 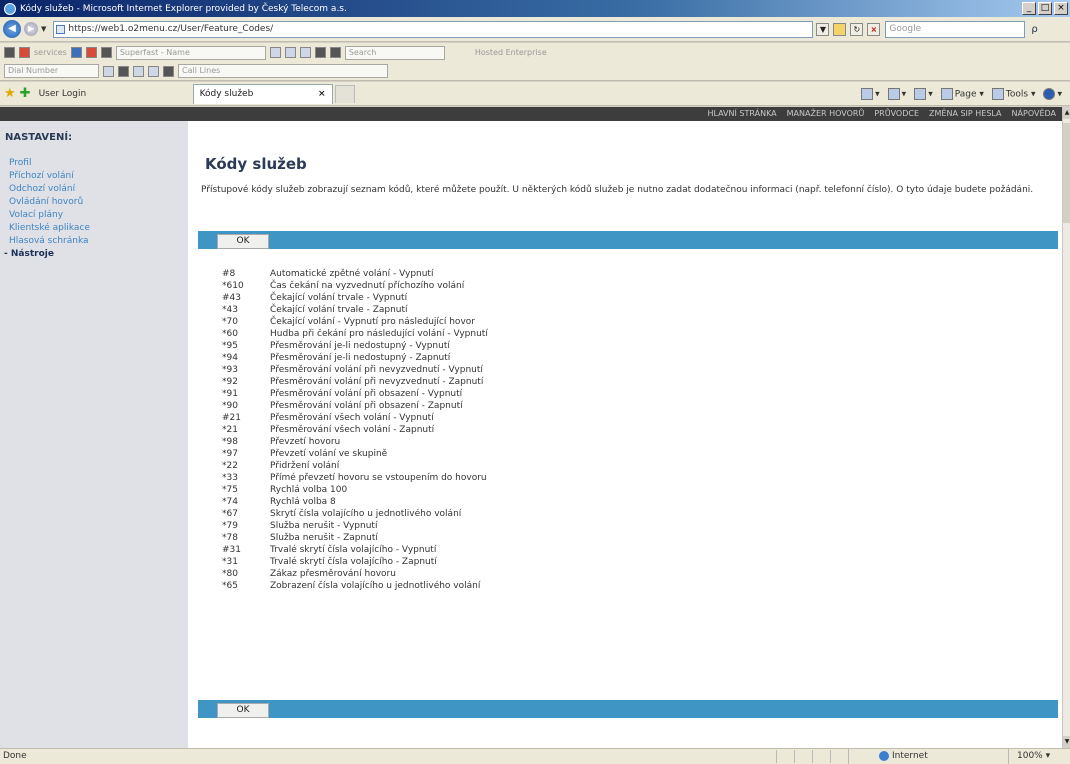 What do you see at coordinates (1013, 93) in the screenshot?
I see `tools-menu: Tools ▾` at bounding box center [1013, 93].